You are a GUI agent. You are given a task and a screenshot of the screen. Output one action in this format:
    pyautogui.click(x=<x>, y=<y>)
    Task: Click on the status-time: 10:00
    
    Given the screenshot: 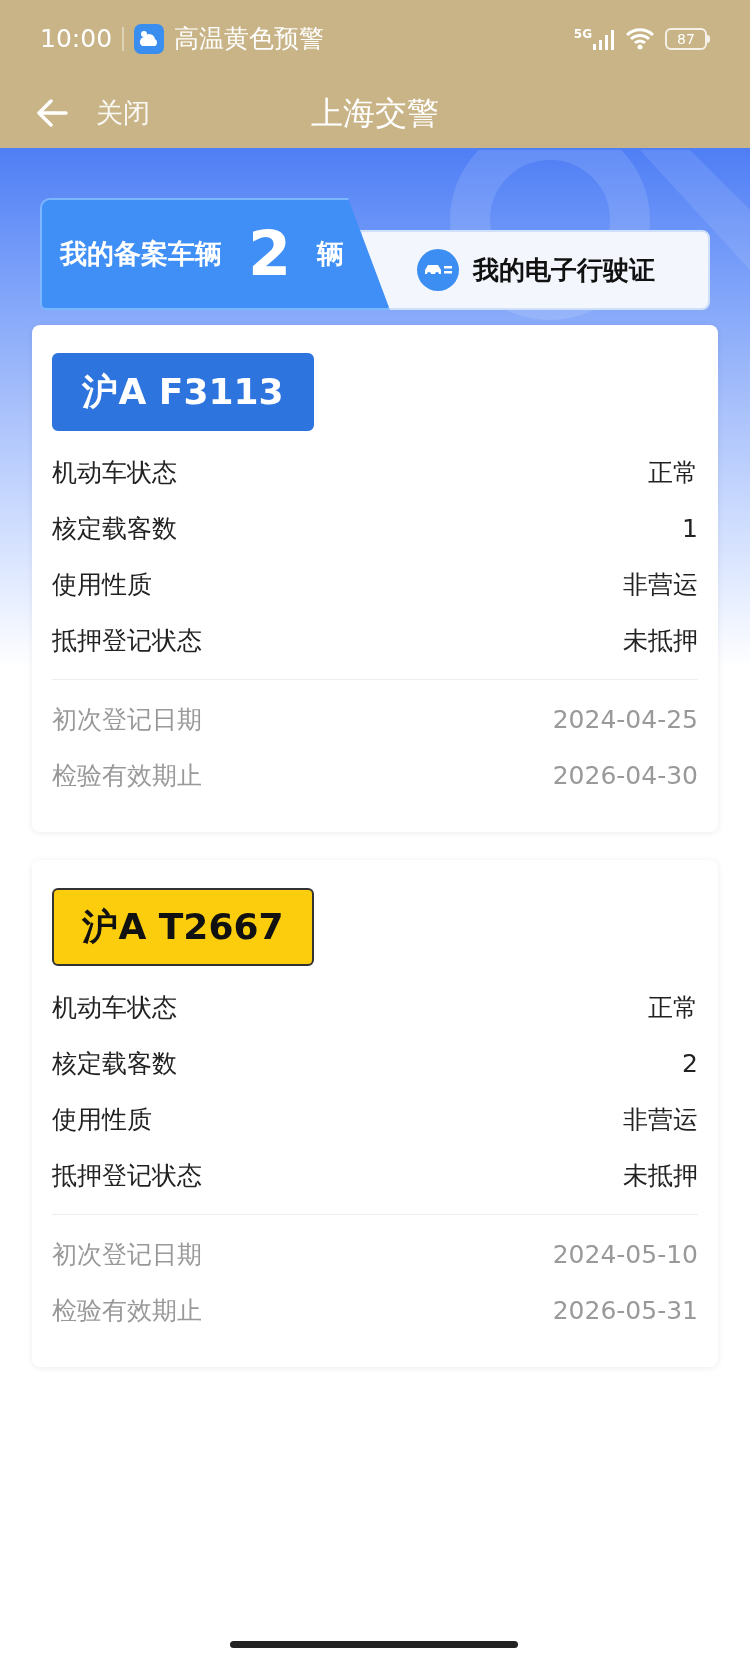 What is the action you would take?
    pyautogui.click(x=76, y=39)
    